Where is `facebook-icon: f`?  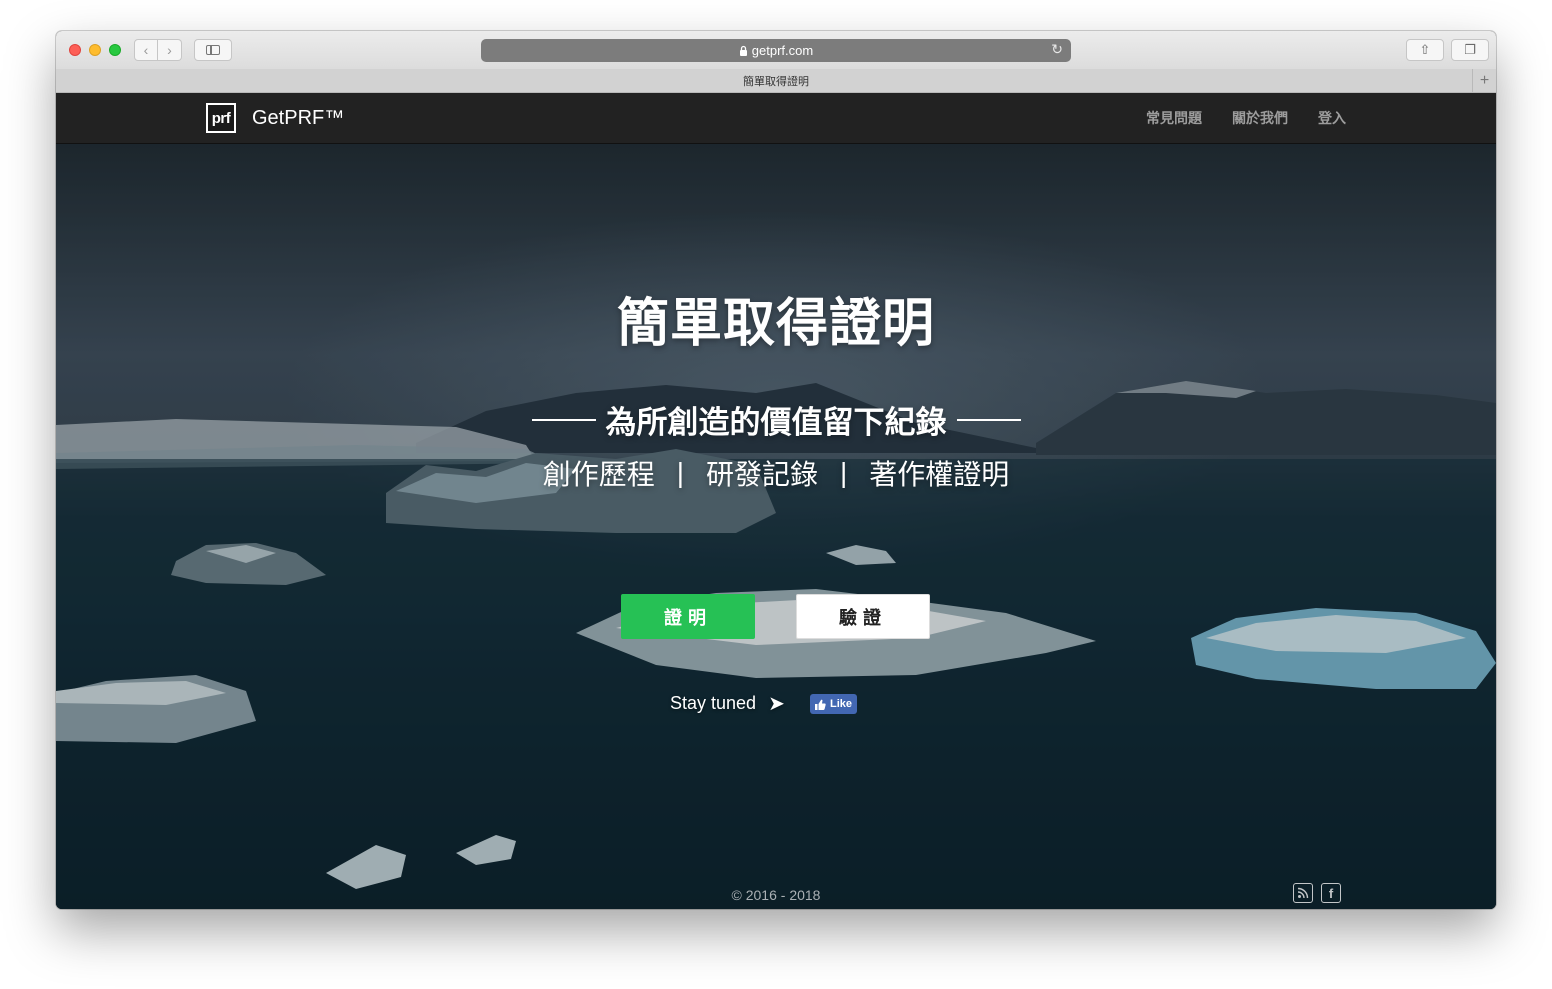 facebook-icon: f is located at coordinates (1331, 893).